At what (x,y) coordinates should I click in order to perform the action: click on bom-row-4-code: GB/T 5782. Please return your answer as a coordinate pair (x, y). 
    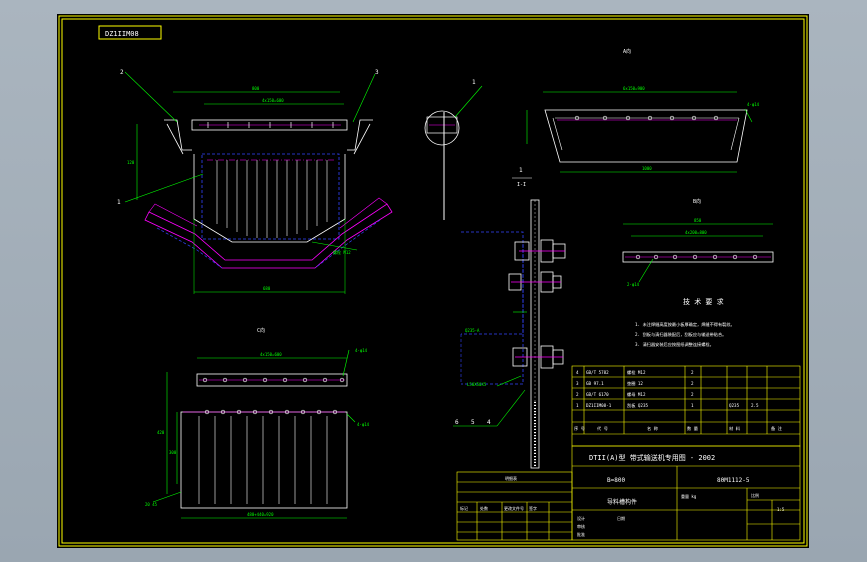
    Looking at the image, I should click on (597, 372).